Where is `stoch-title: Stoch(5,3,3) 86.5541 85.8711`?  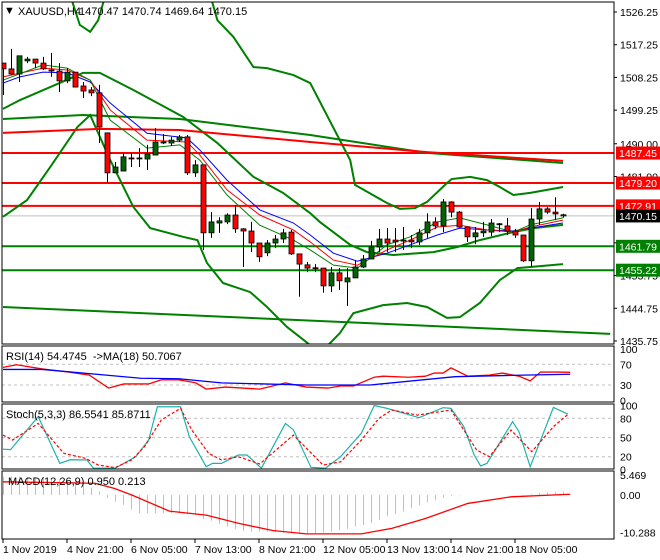
stoch-title: Stoch(5,3,3) 86.5541 85.8711 is located at coordinates (78, 415).